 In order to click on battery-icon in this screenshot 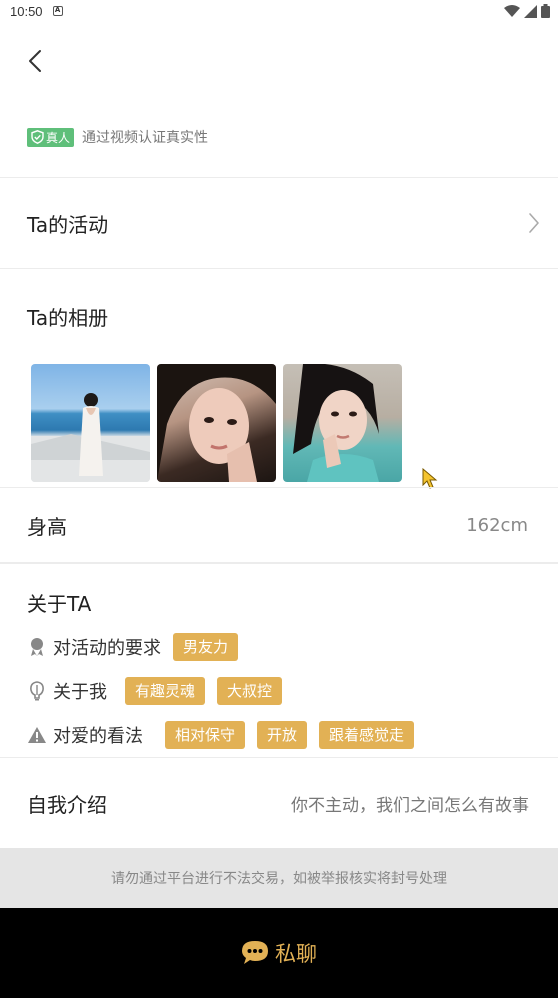, I will do `click(545, 11)`.